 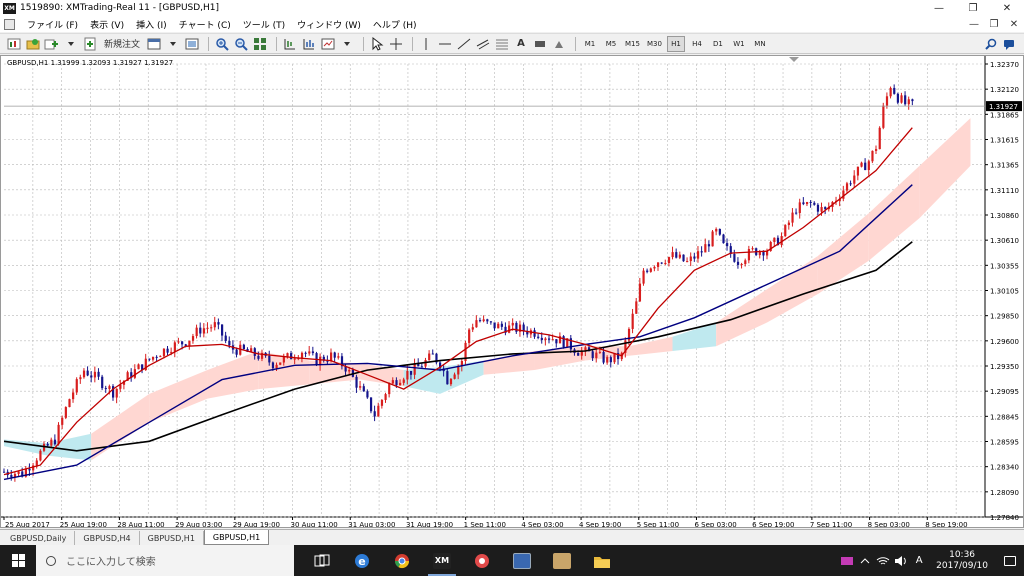 What do you see at coordinates (482, 560) in the screenshot?
I see `red-app-icon` at bounding box center [482, 560].